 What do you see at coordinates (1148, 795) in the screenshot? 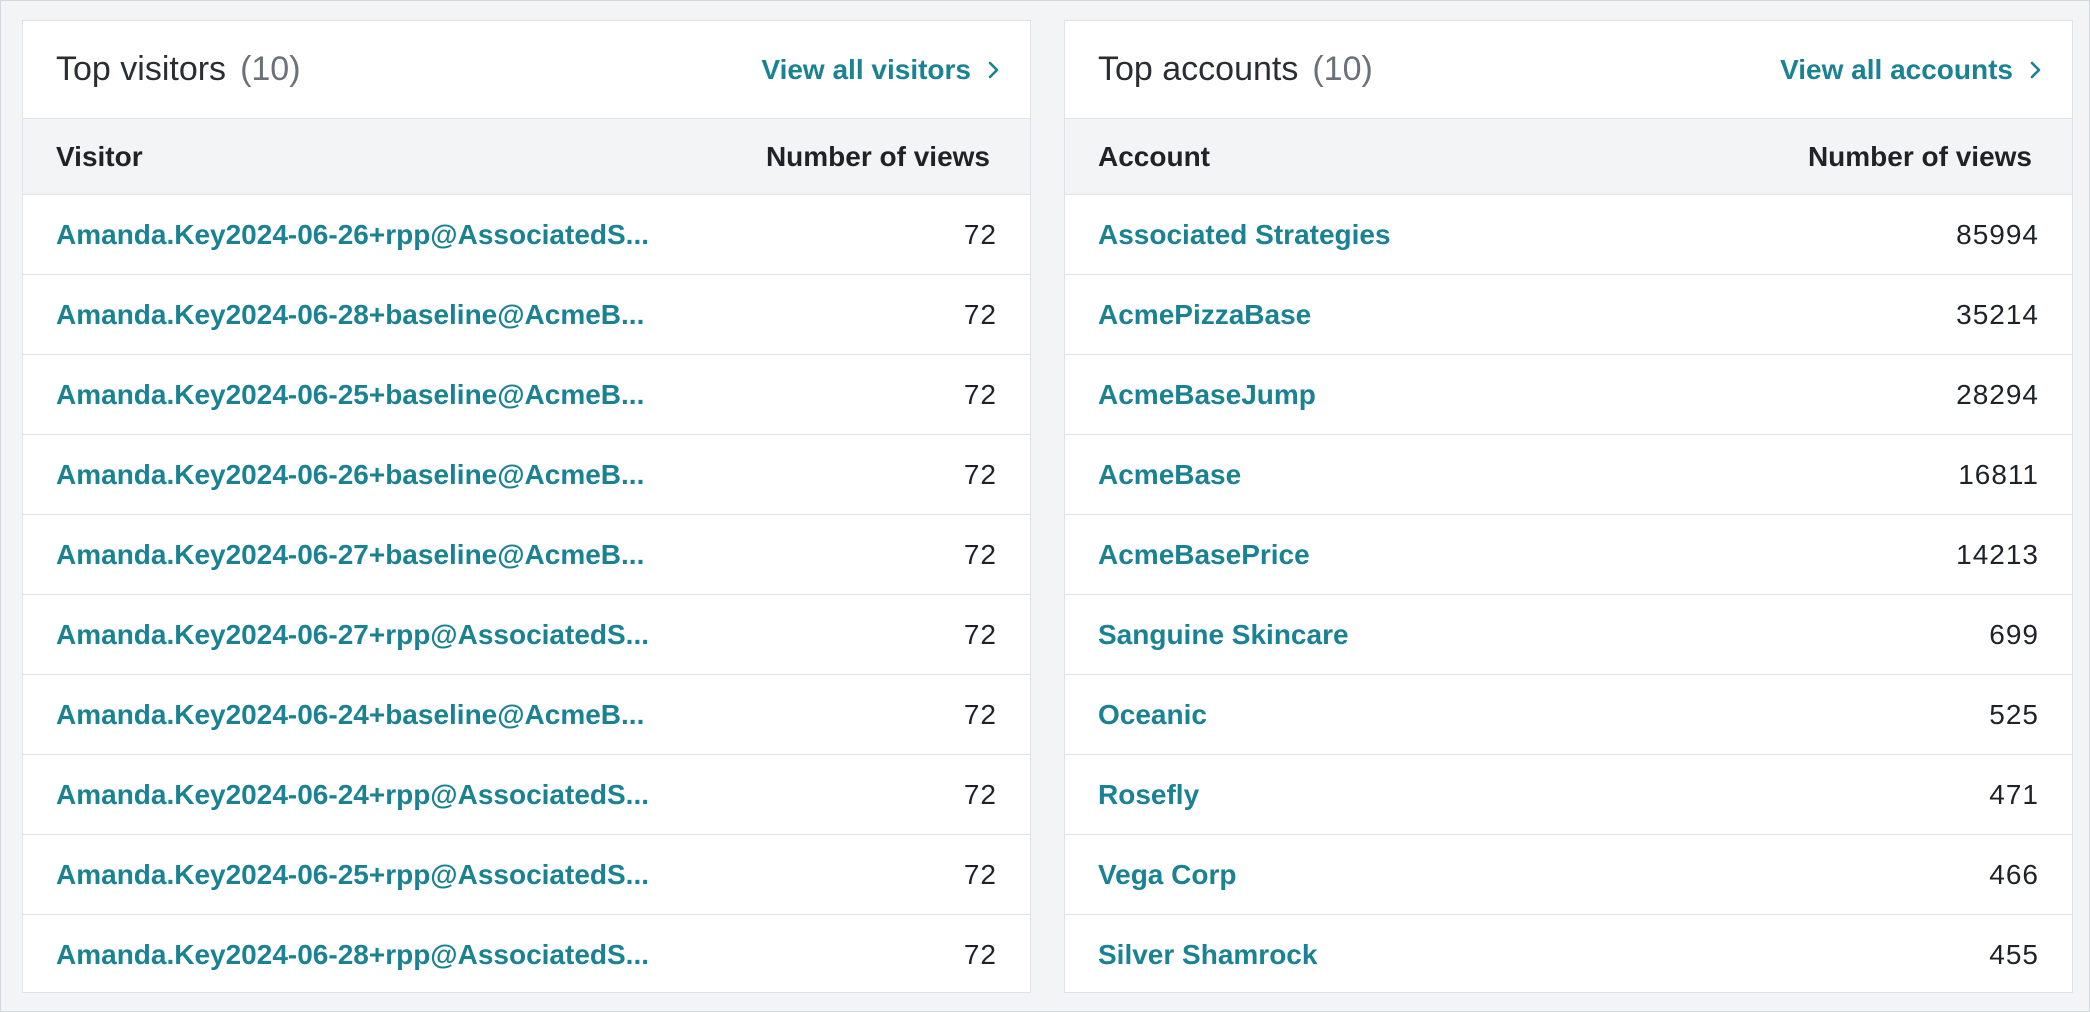
I see `account-link: Rosefly` at bounding box center [1148, 795].